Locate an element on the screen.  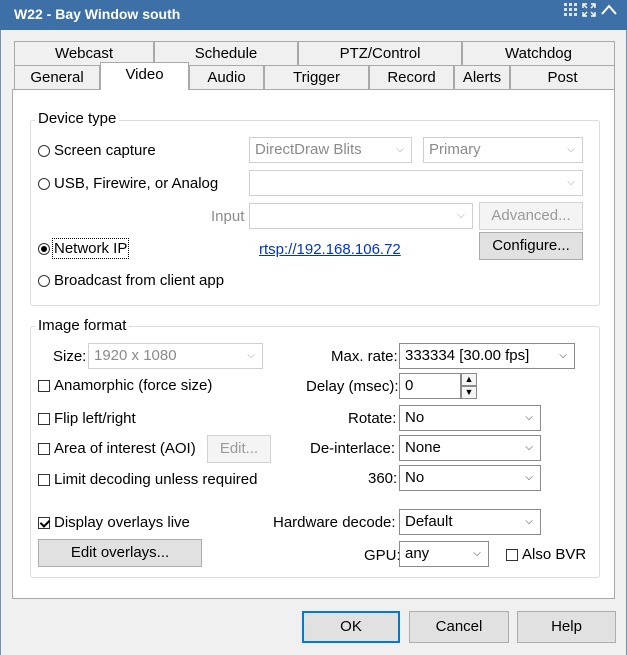
tab-label: Audio is located at coordinates (226, 77).